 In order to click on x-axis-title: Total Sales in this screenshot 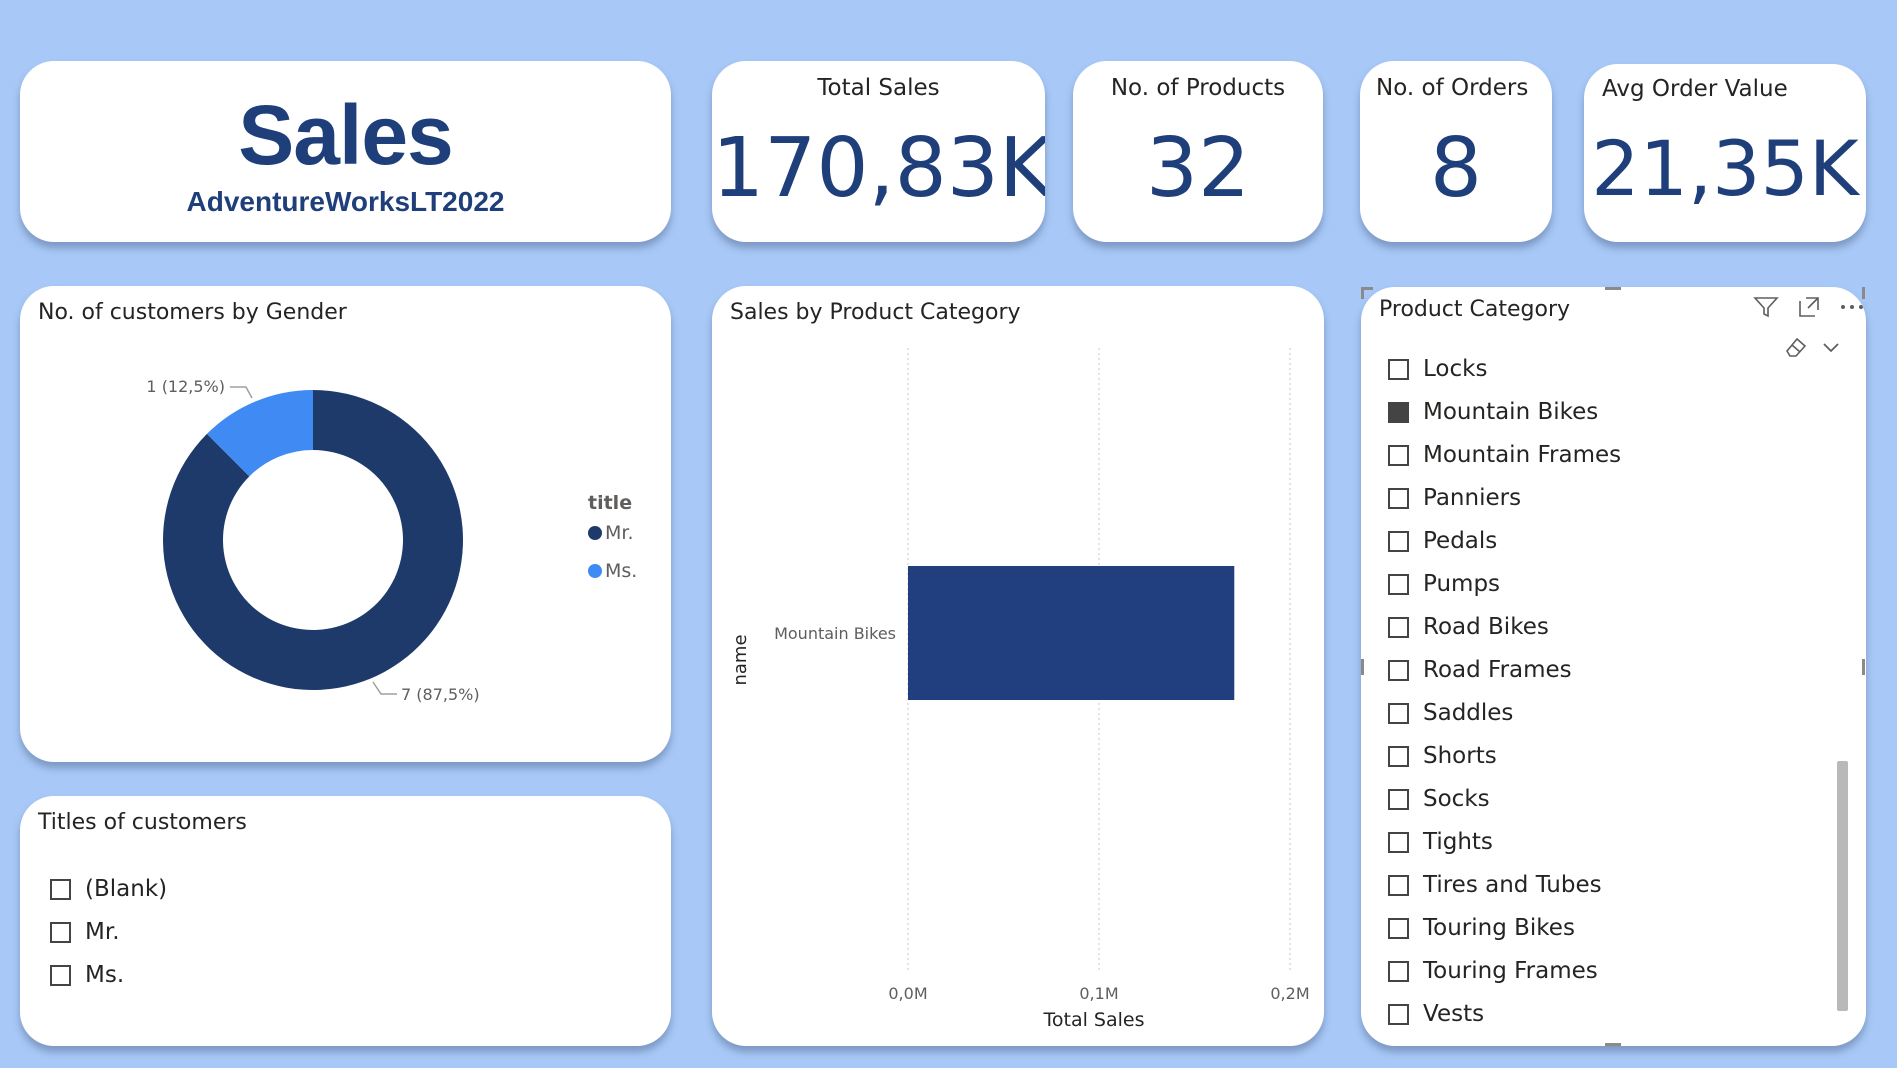, I will do `click(1094, 1020)`.